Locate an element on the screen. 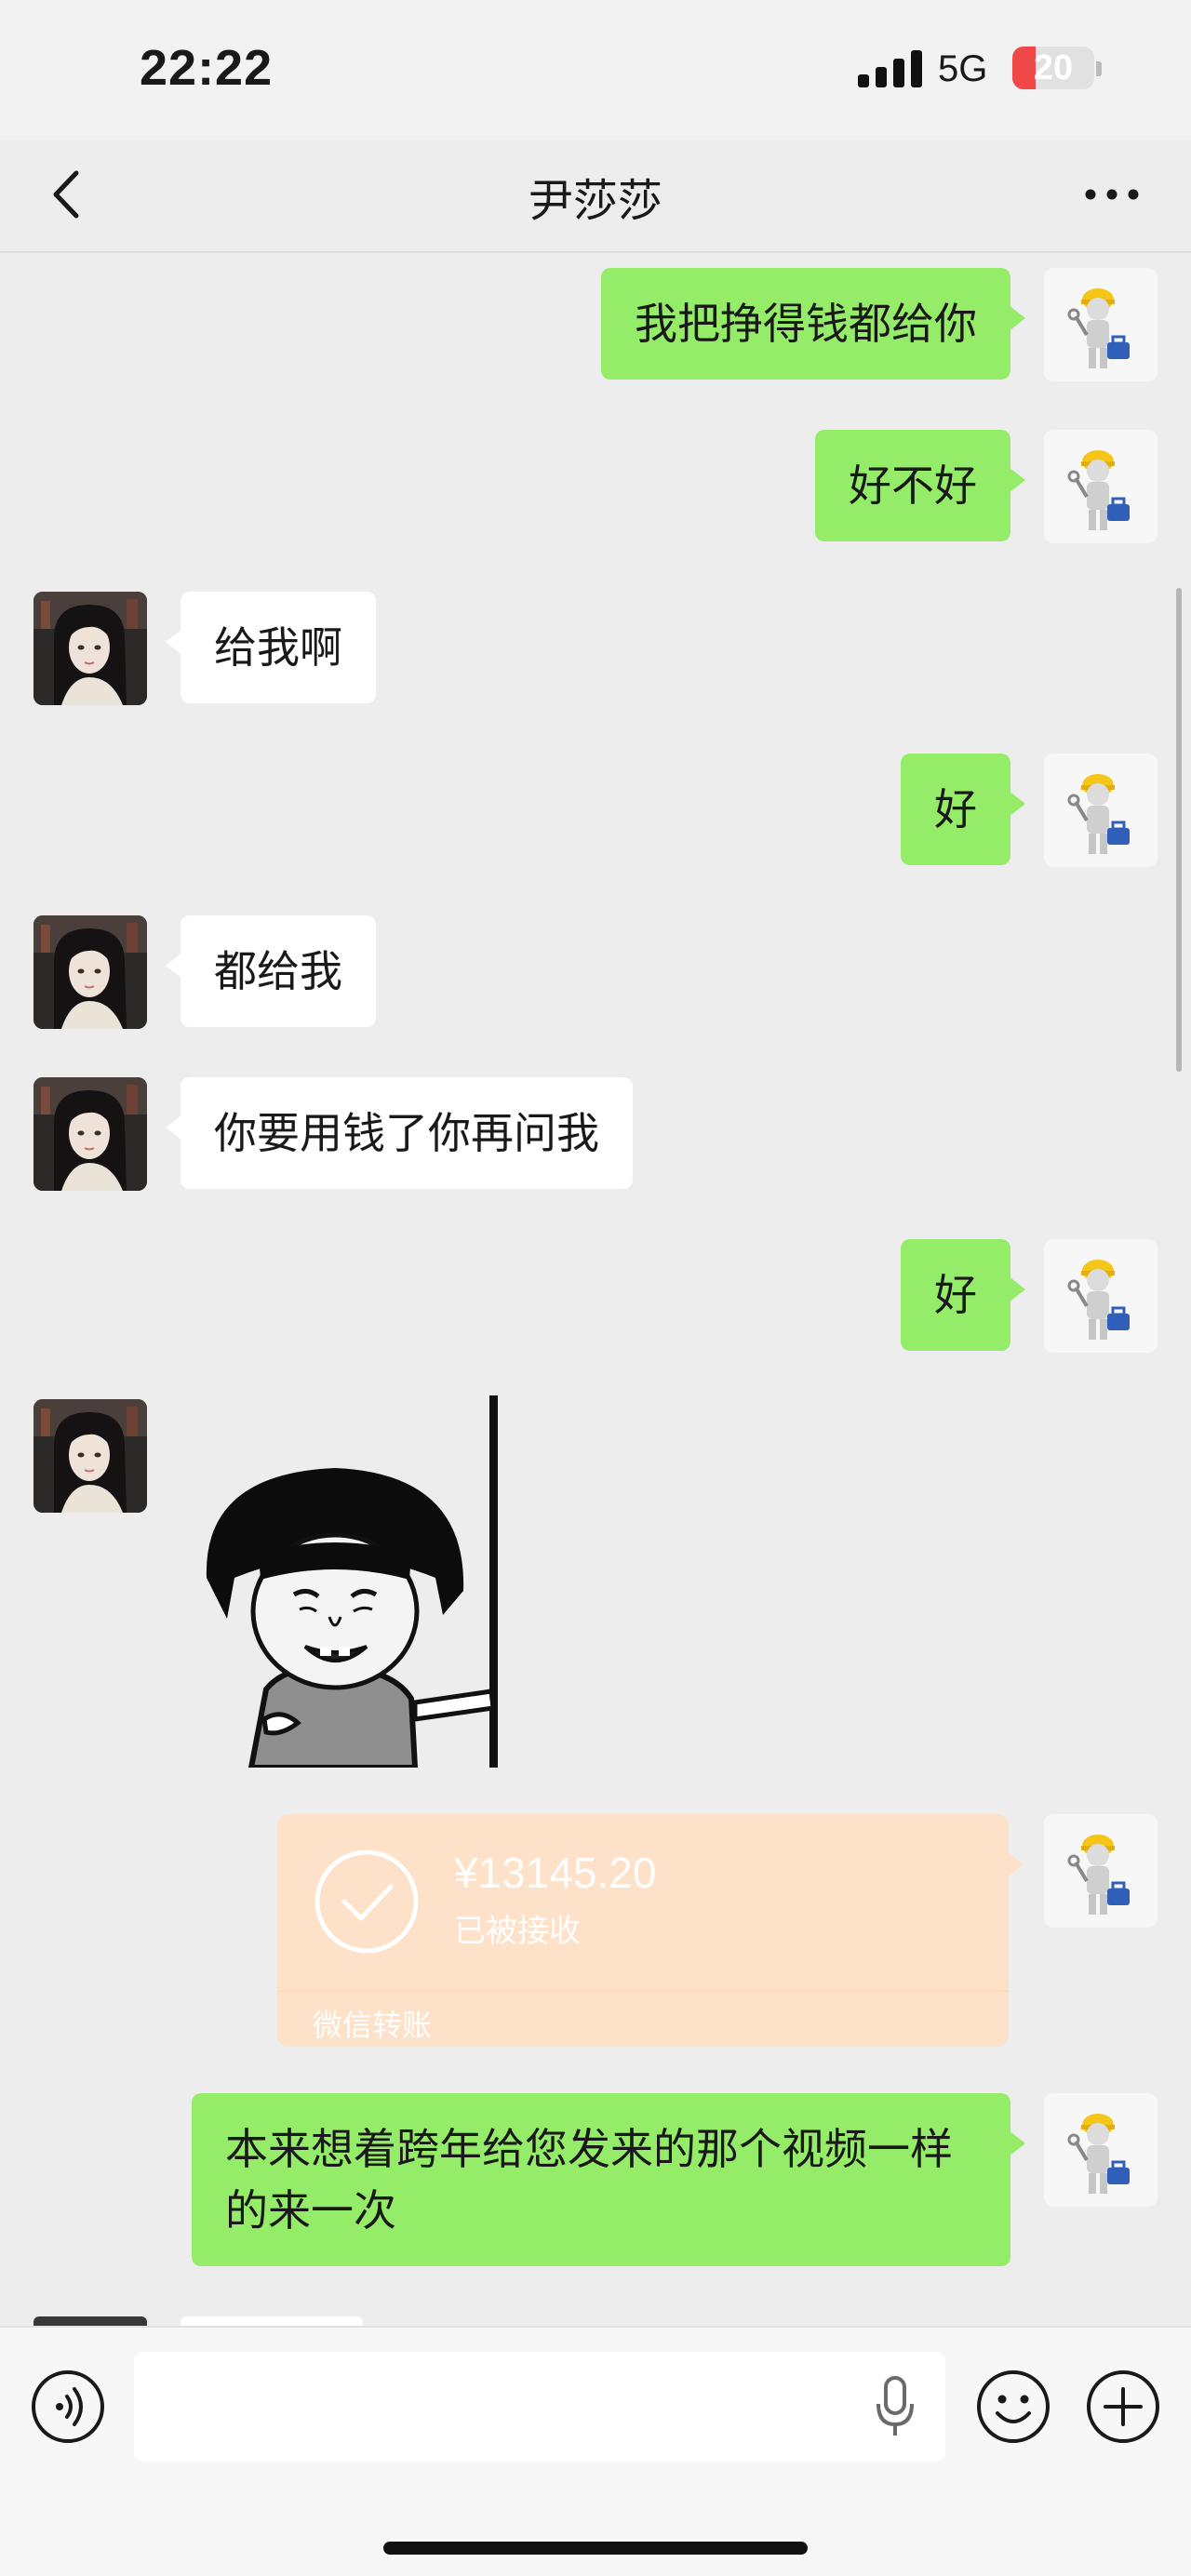 The image size is (1191, 2576). plus-button is located at coordinates (1123, 2407).